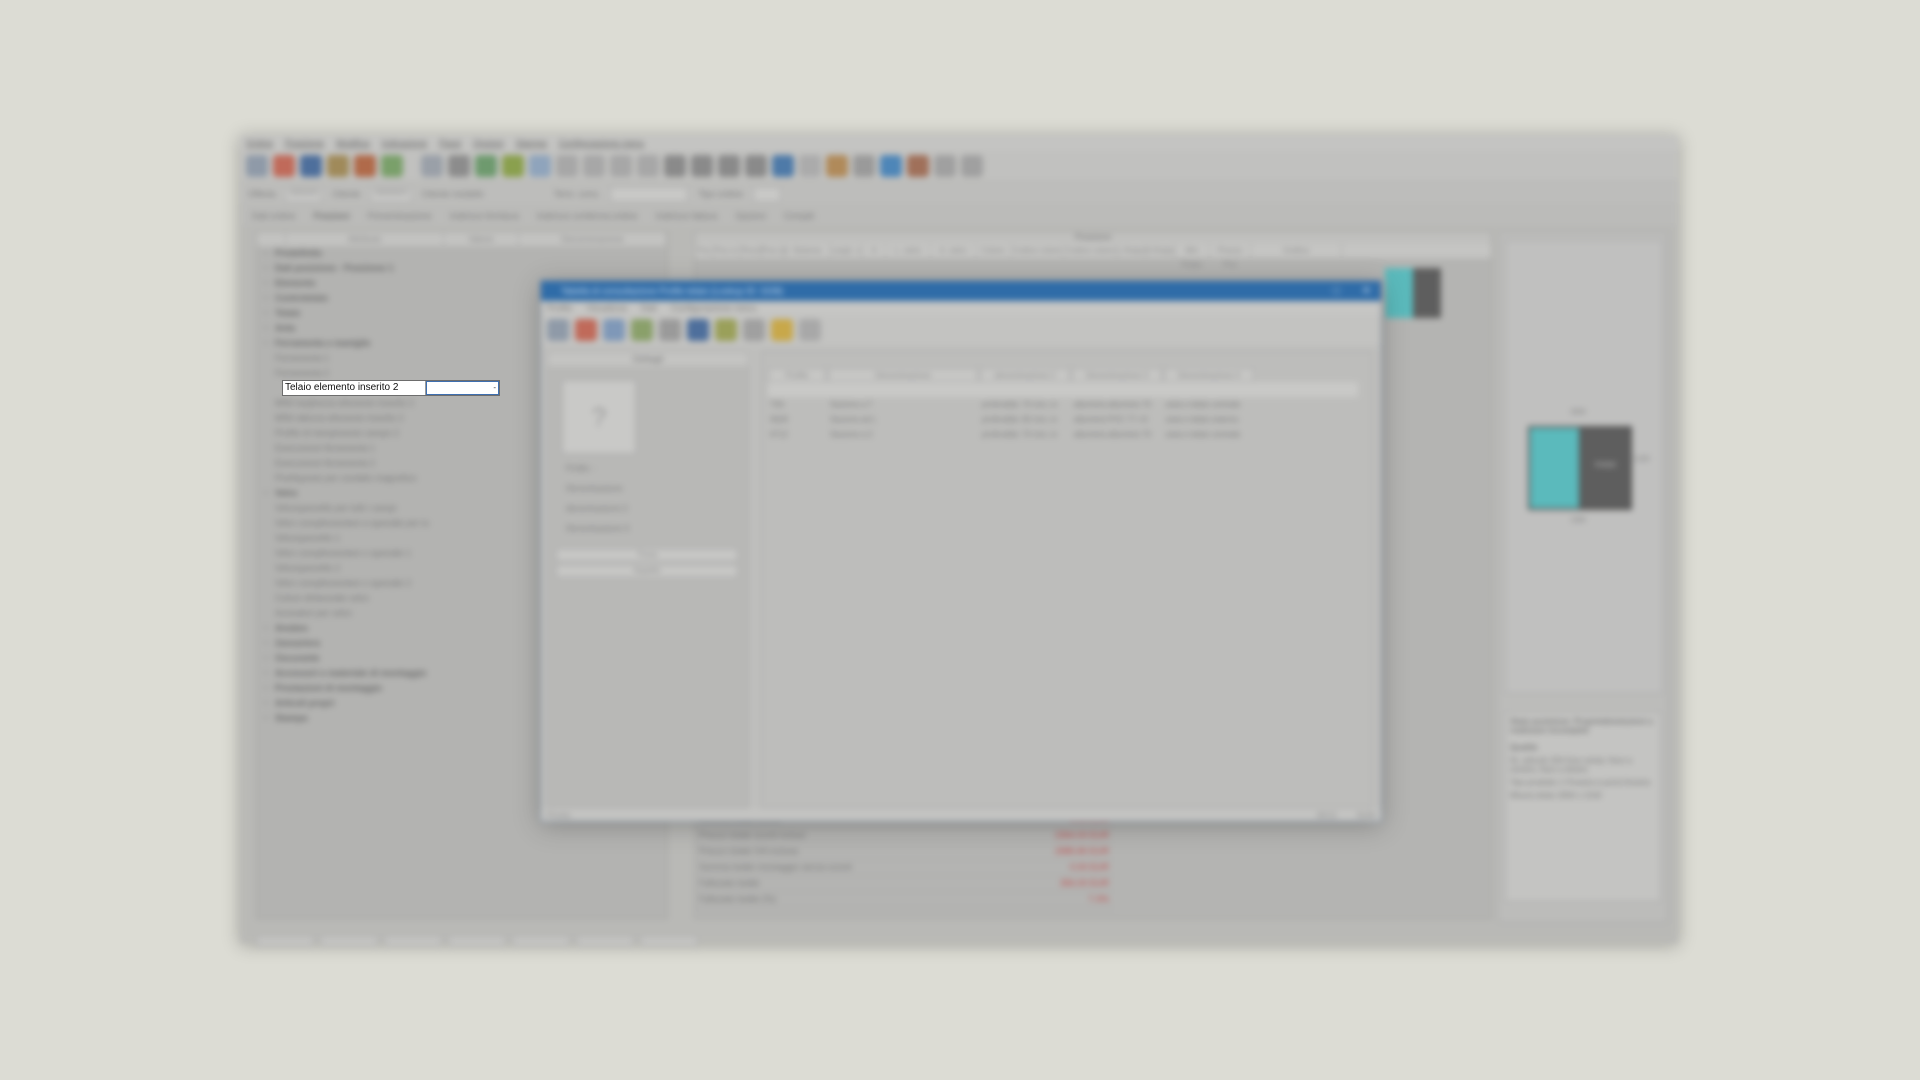 The width and height of the screenshot is (1920, 1080). Describe the element at coordinates (1296, 251) in the screenshot. I see `positions-column-header: Grafica` at that location.